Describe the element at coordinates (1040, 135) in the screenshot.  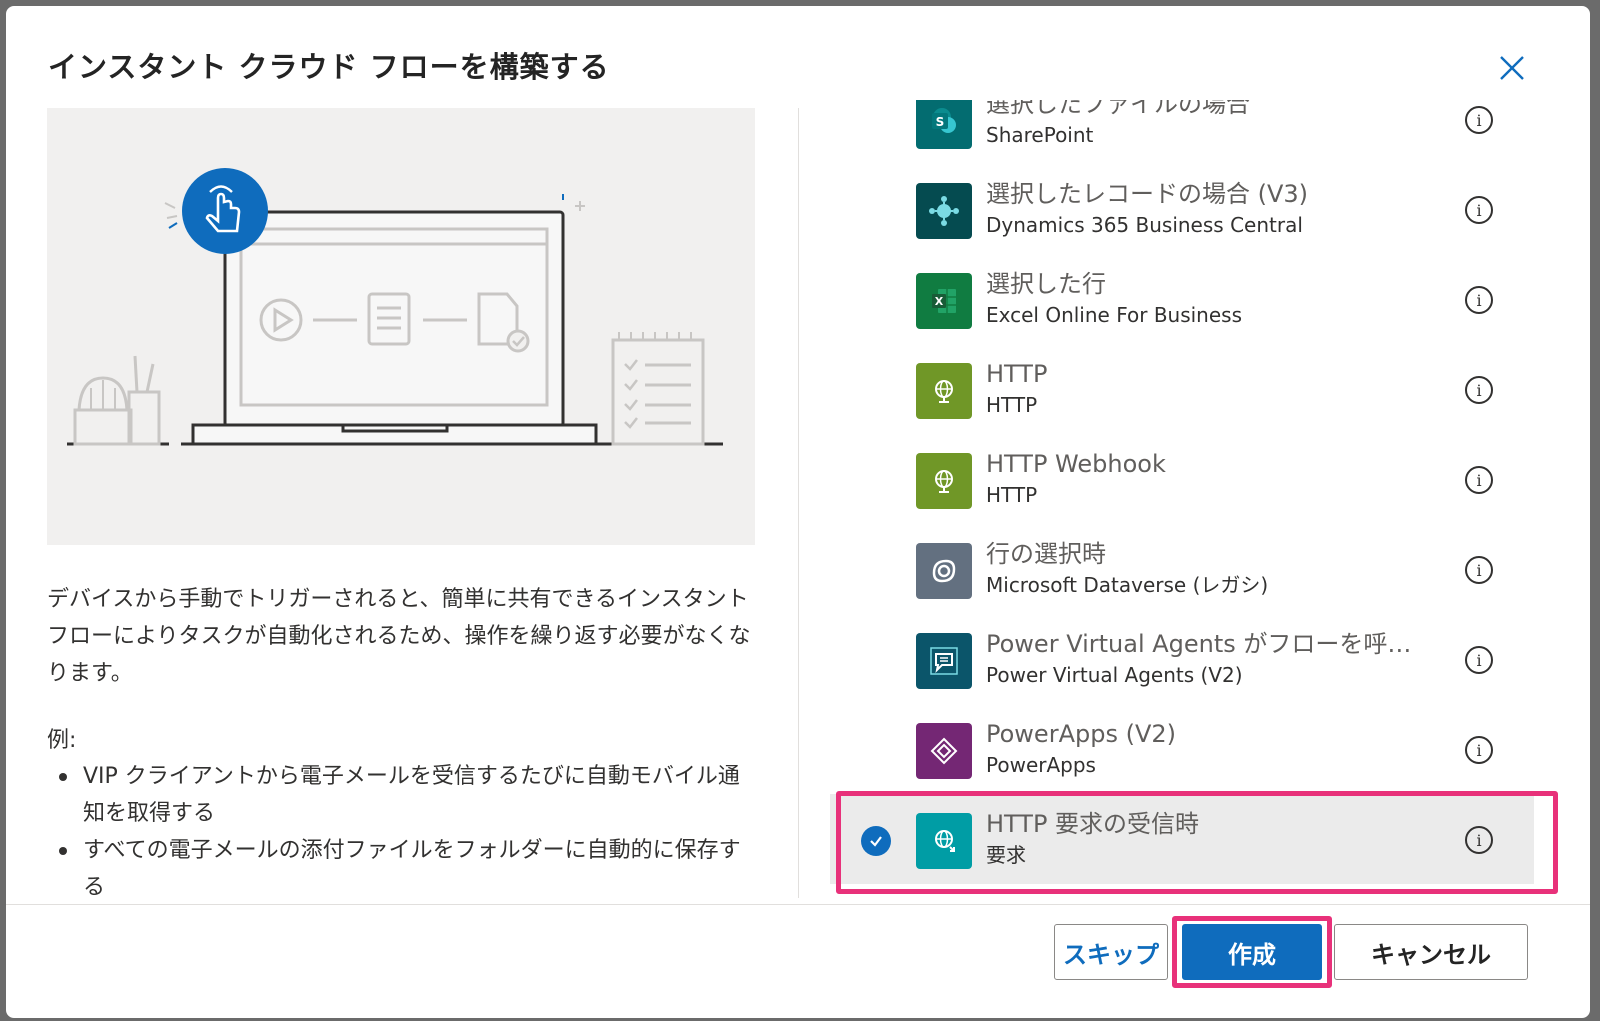
I see `trigger-connector: SharePoint` at that location.